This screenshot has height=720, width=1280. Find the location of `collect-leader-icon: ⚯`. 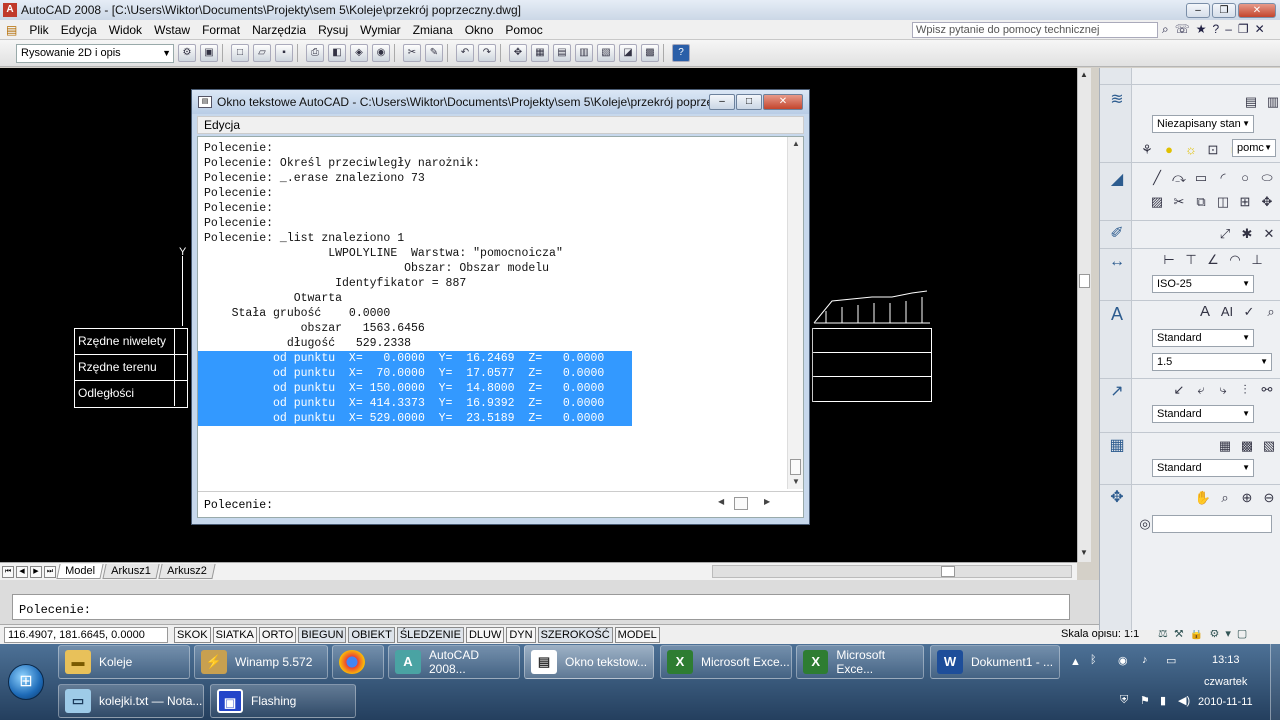

collect-leader-icon: ⚯ is located at coordinates (1267, 390).